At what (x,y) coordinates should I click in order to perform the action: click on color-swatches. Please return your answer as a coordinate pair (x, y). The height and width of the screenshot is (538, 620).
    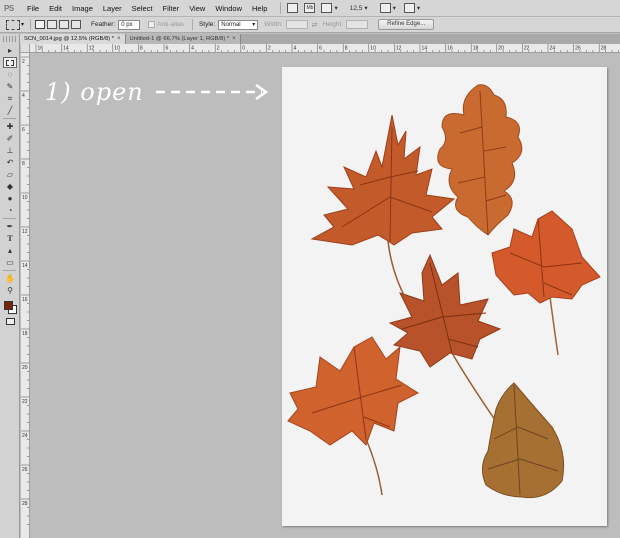
    Looking at the image, I should click on (10, 306).